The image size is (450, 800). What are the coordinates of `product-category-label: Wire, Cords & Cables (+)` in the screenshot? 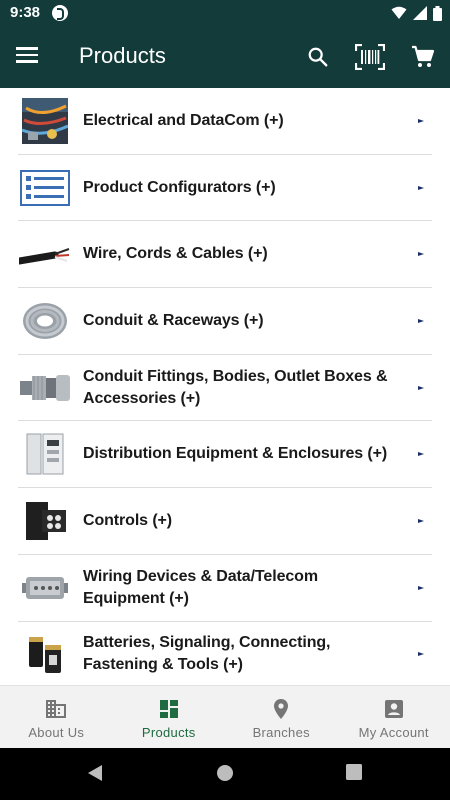 It's located at (175, 254).